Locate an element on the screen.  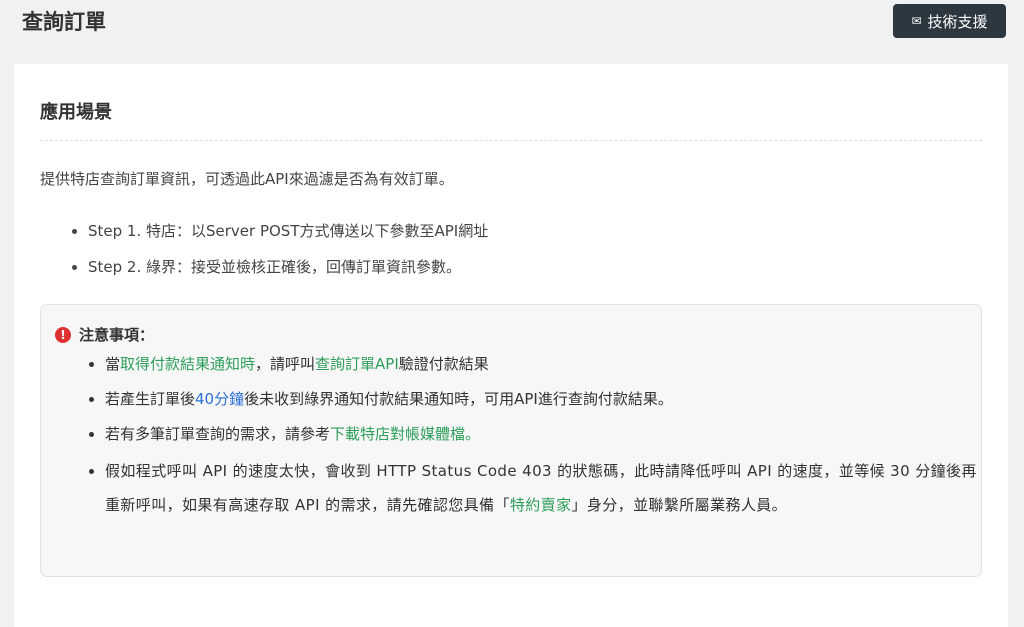
tech-support-label: 技術支援 is located at coordinates (957, 21).